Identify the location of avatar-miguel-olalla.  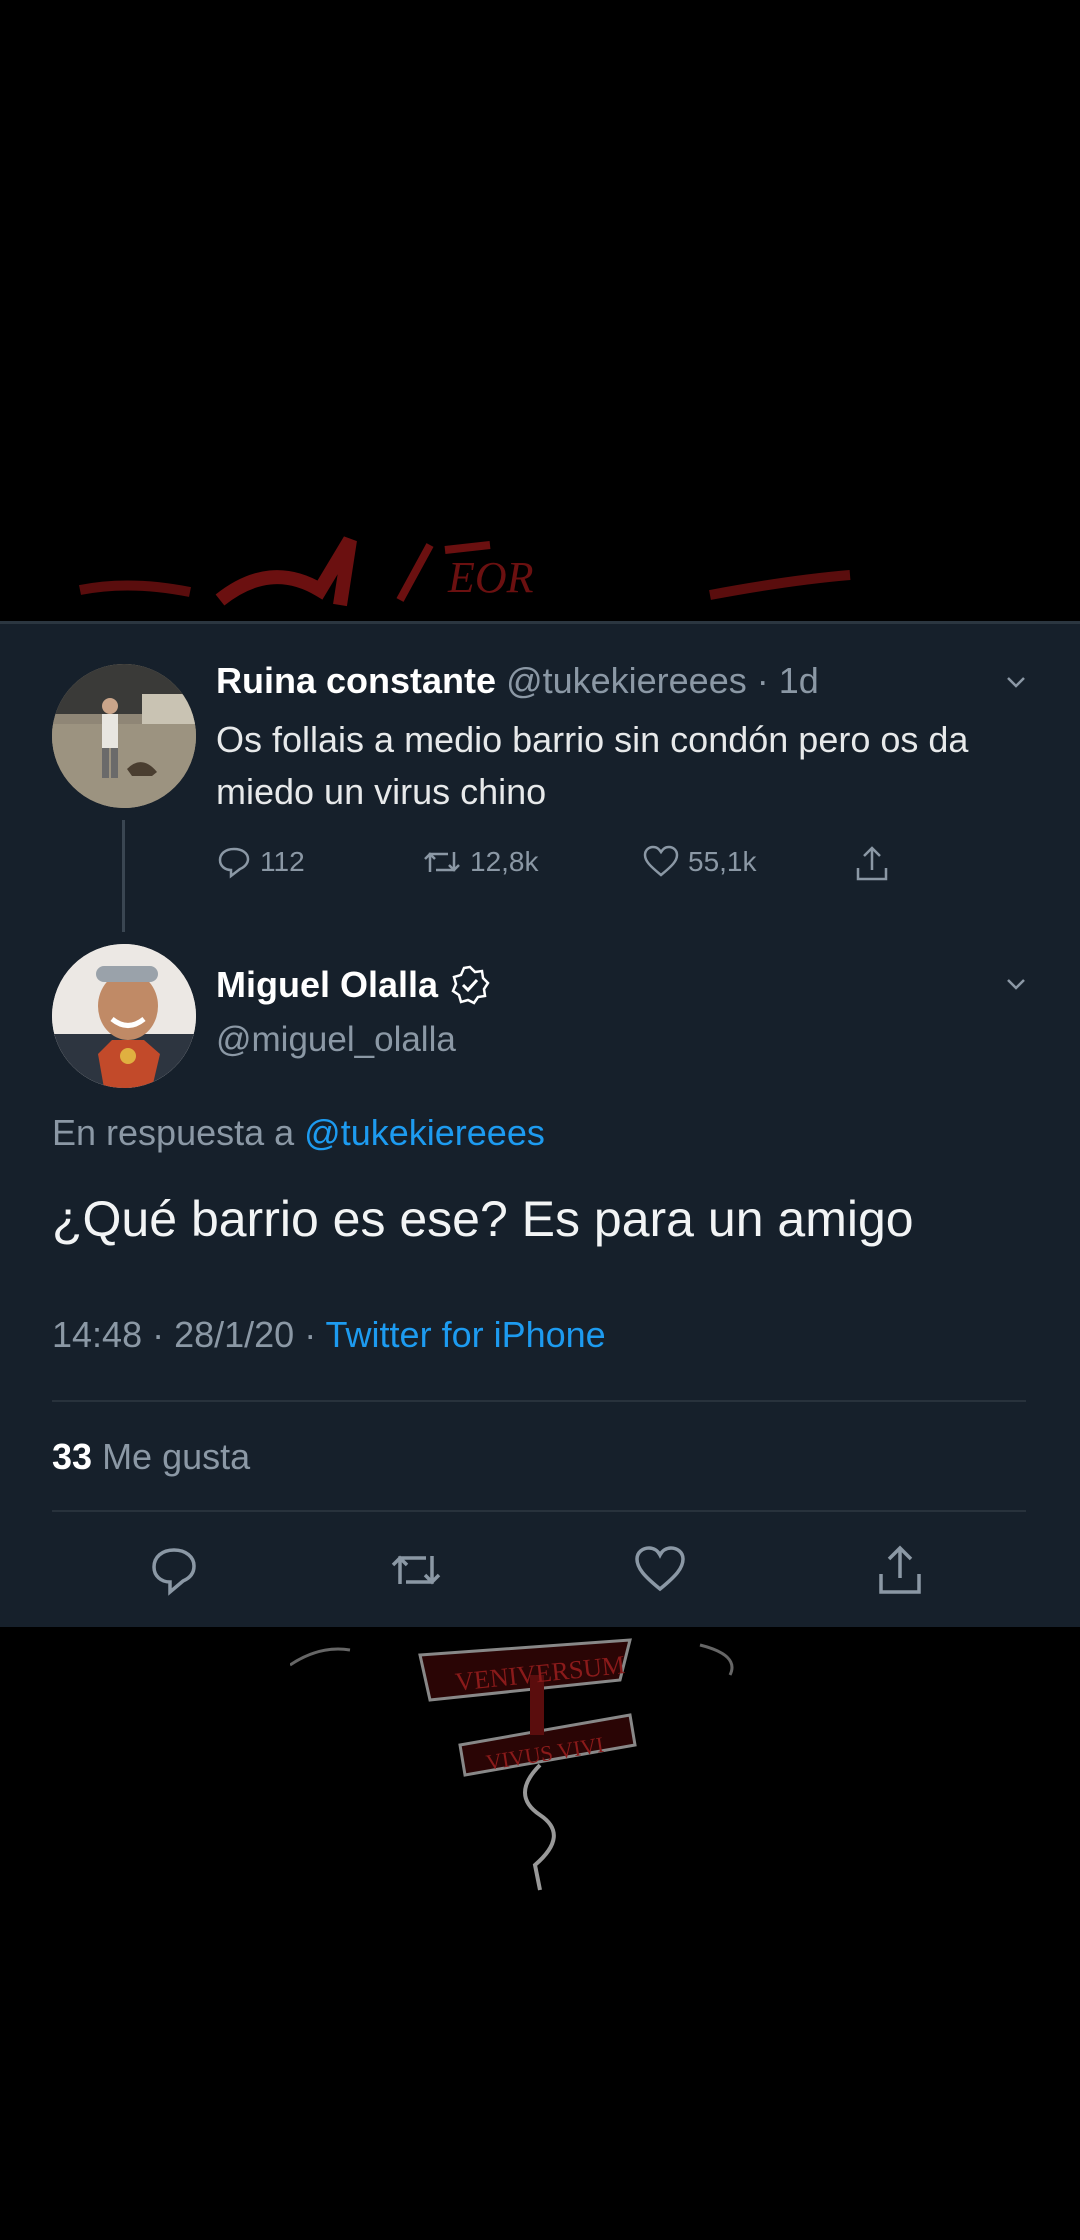
(124, 1016).